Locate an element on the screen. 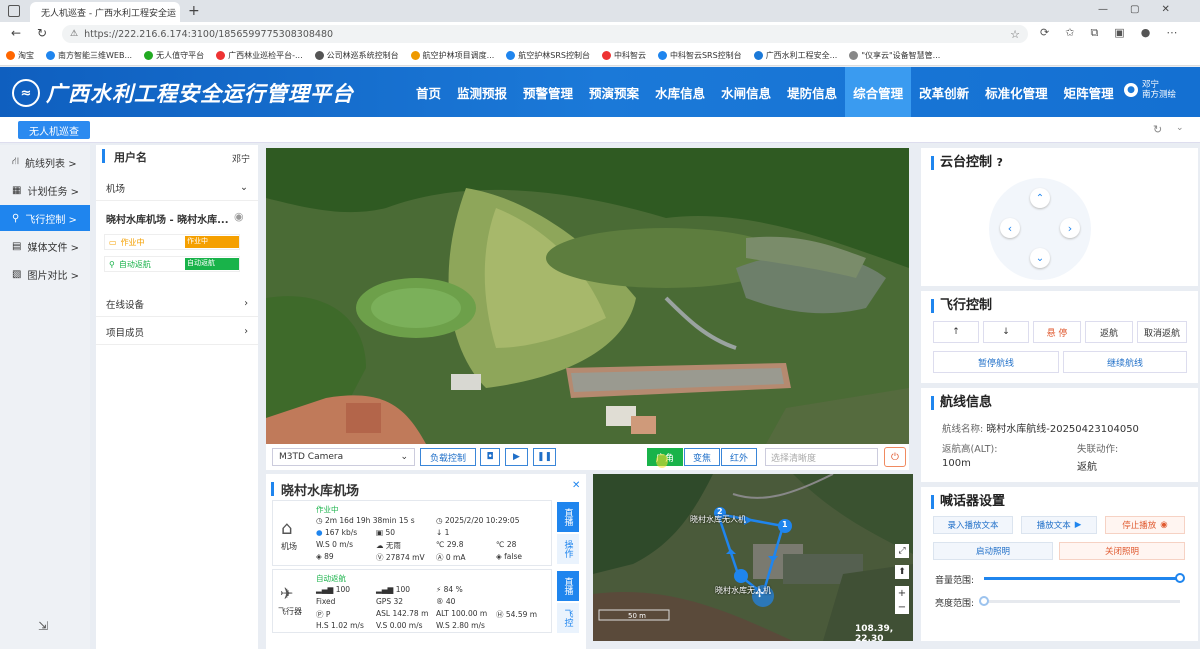 The image size is (1200, 649). cancel-return-button: 取消返航 is located at coordinates (1162, 332).